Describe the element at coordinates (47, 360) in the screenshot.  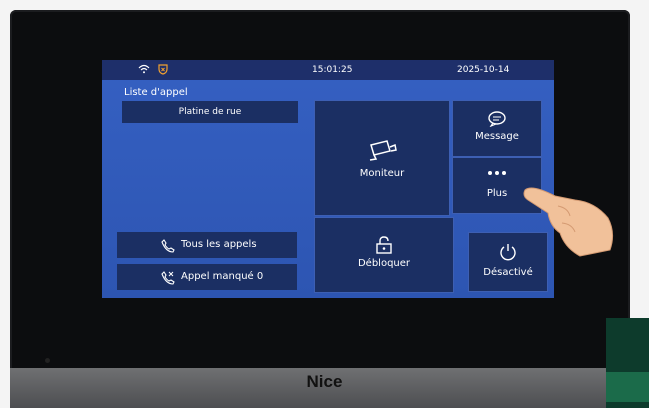
I see `sensor-dot` at that location.